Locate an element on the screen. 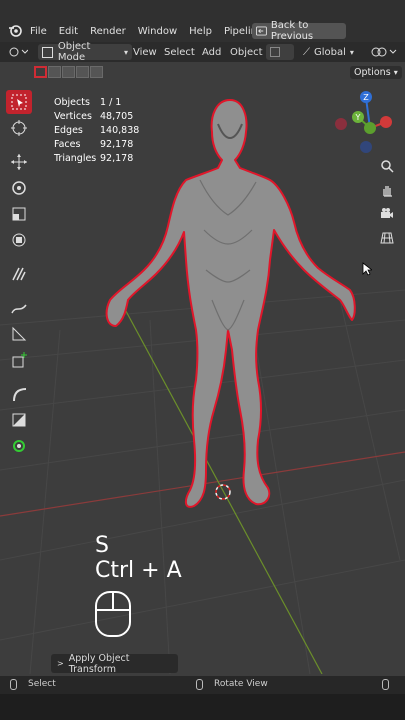  mouse-pointer-icon is located at coordinates (367, 269).